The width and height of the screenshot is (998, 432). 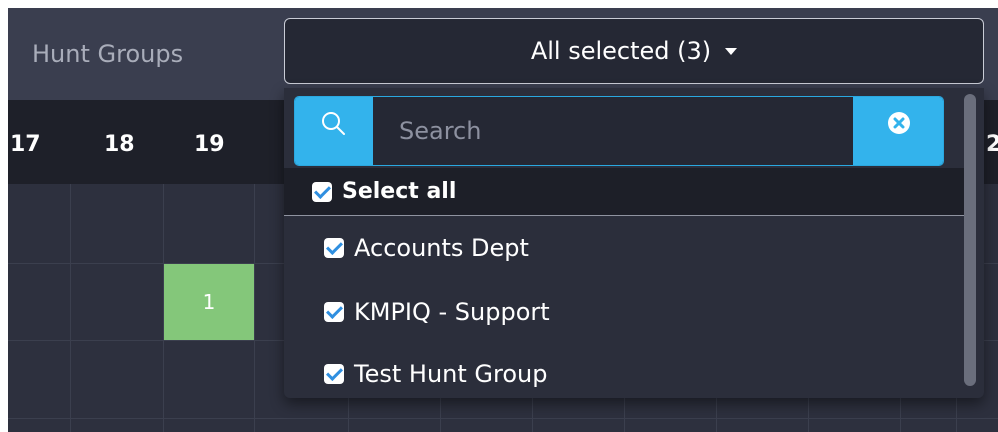 What do you see at coordinates (970, 240) in the screenshot?
I see `dropdown-scrollbar` at bounding box center [970, 240].